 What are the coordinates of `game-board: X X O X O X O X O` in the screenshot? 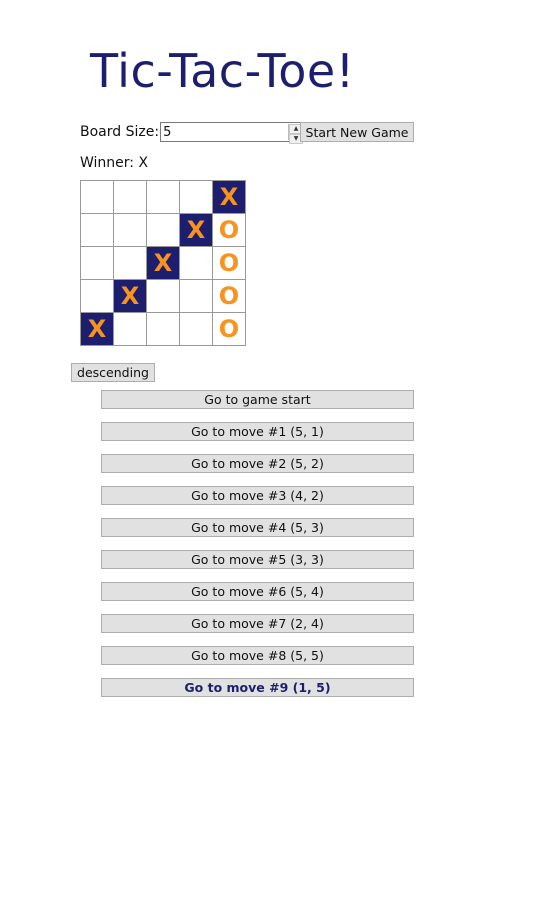 It's located at (163, 263).